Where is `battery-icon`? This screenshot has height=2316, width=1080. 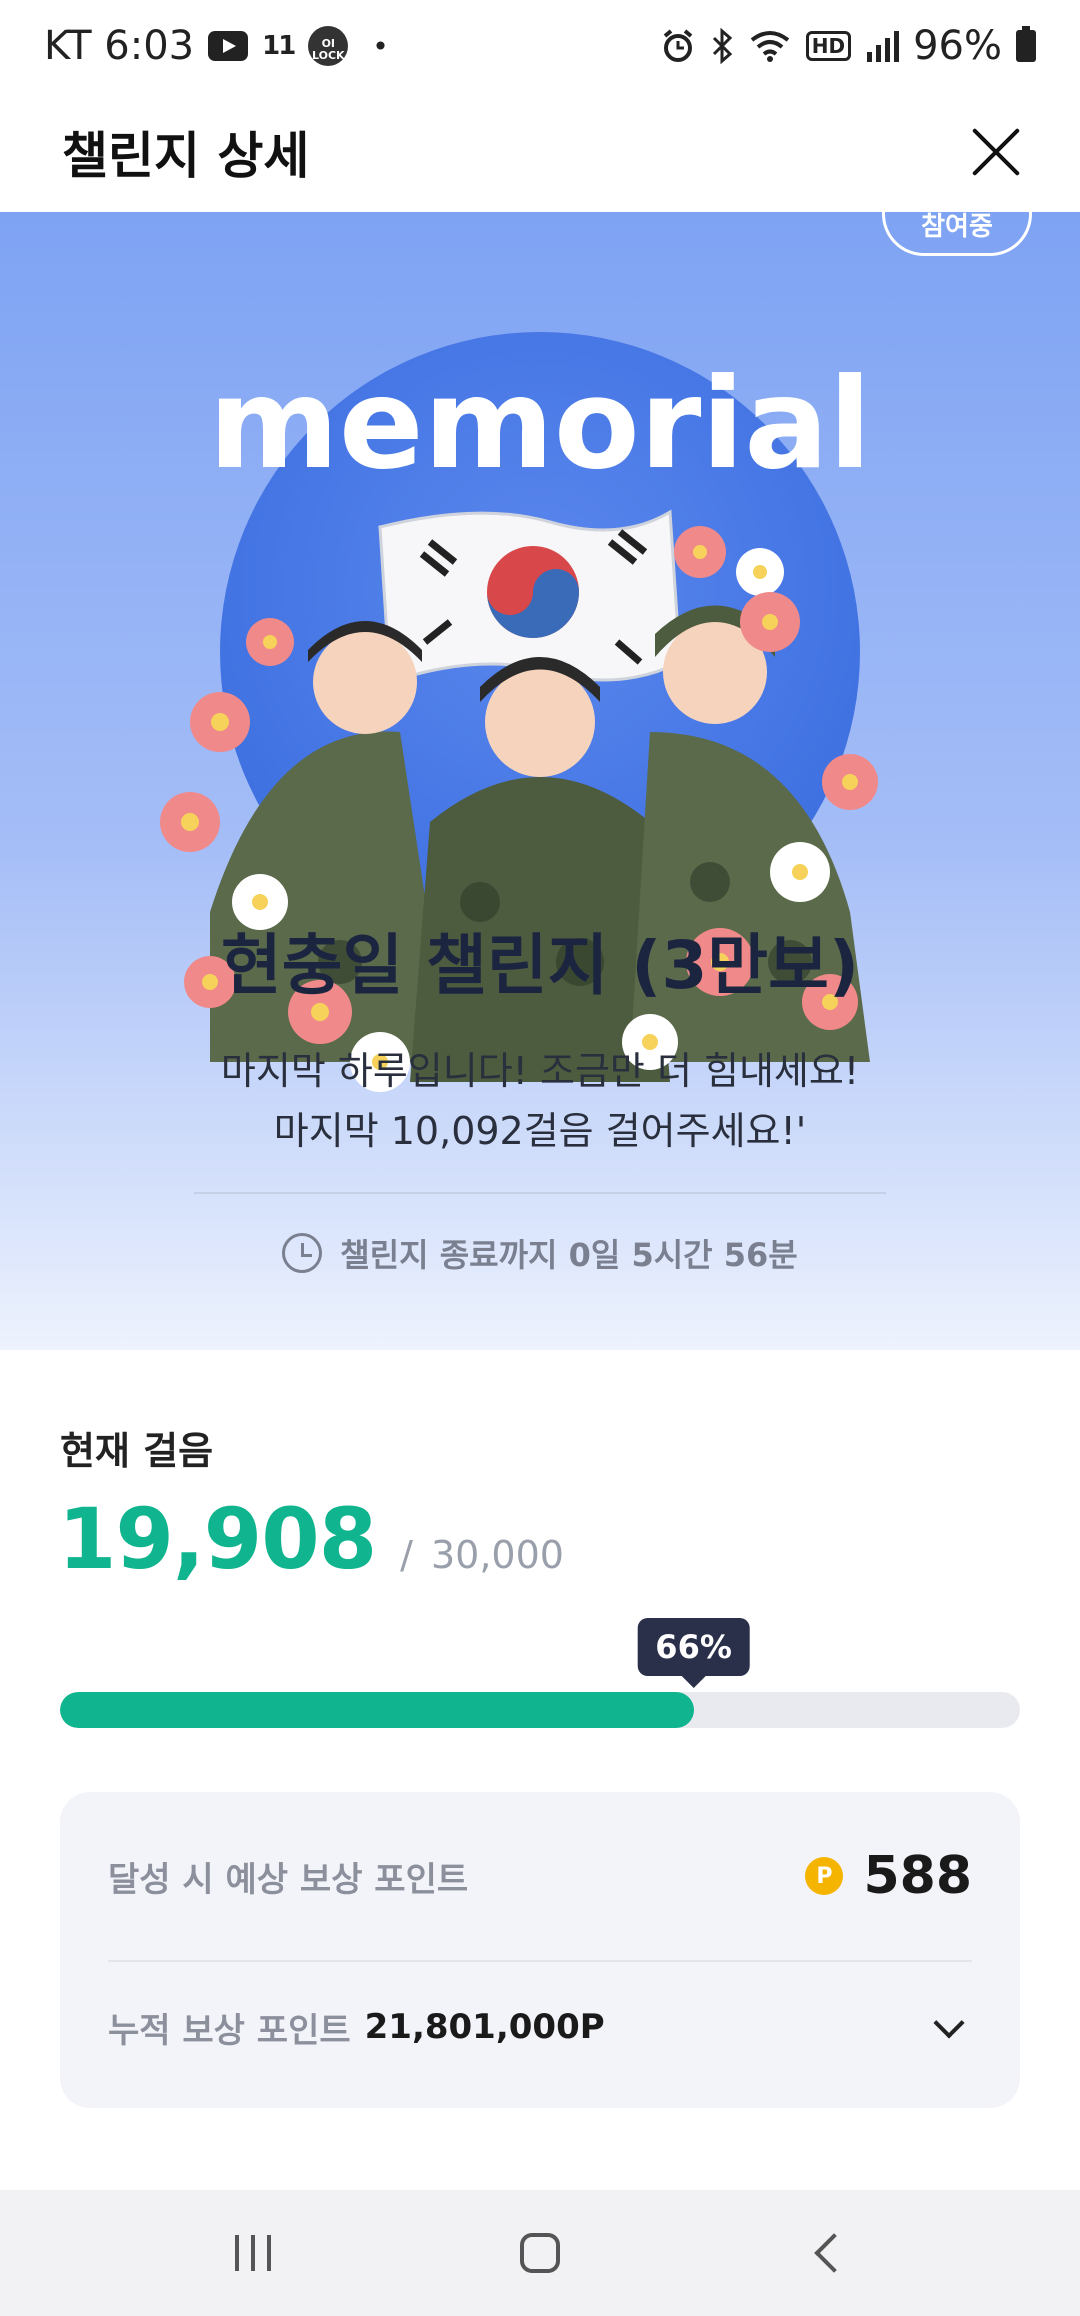
battery-icon is located at coordinates (1026, 44).